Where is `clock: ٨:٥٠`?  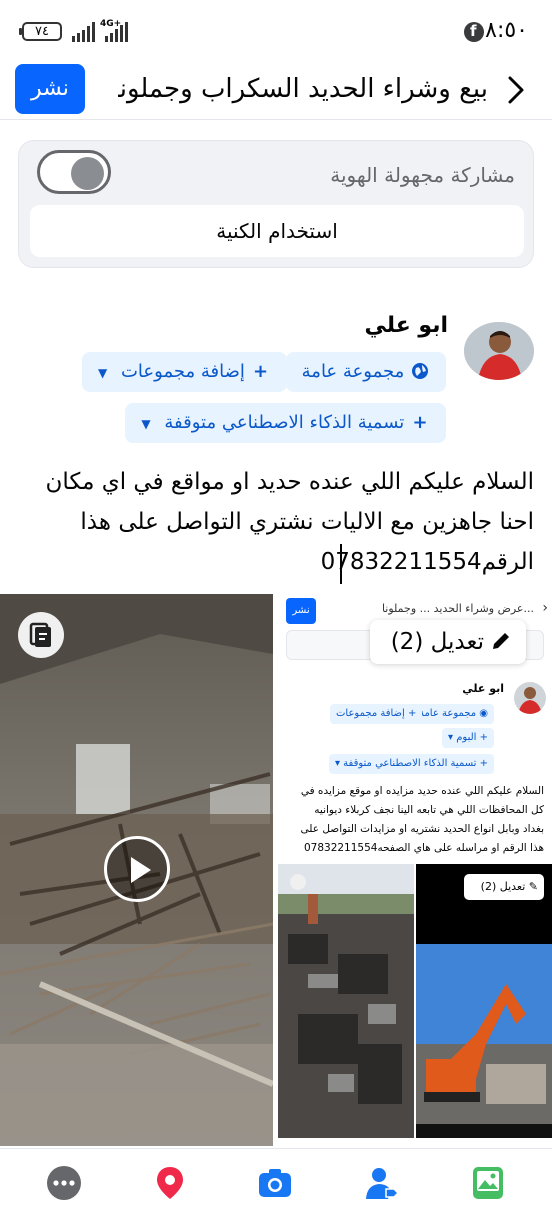 clock: ٨:٥٠ is located at coordinates (506, 30).